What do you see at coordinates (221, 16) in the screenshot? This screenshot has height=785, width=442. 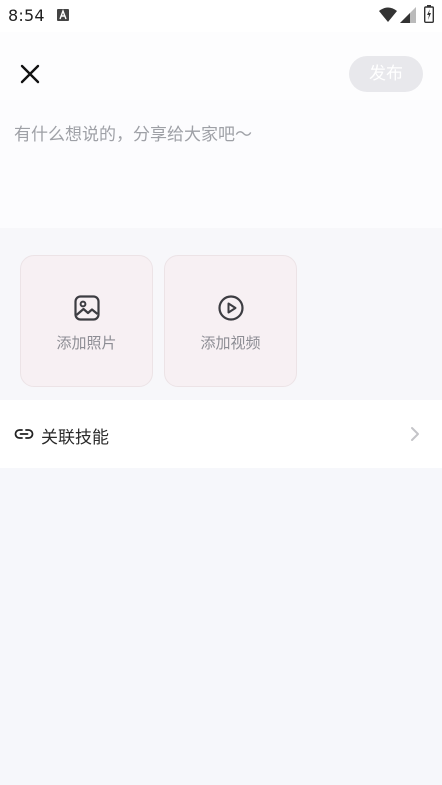 I see `status-bar: 8:54` at bounding box center [221, 16].